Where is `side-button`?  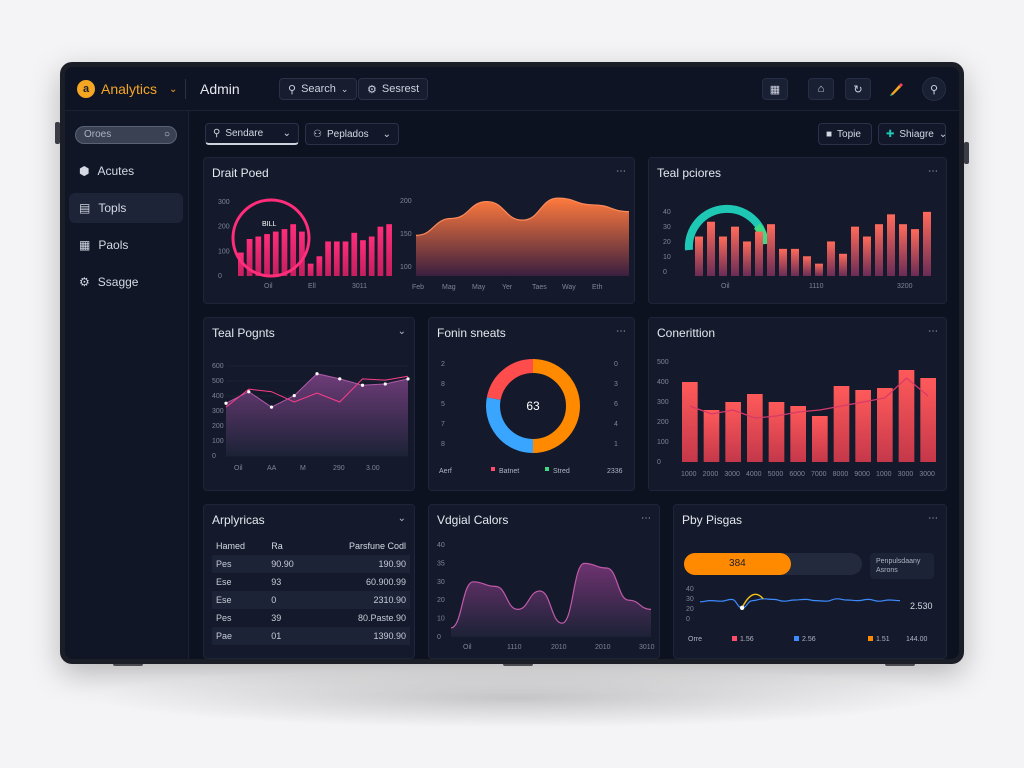 side-button is located at coordinates (57, 133).